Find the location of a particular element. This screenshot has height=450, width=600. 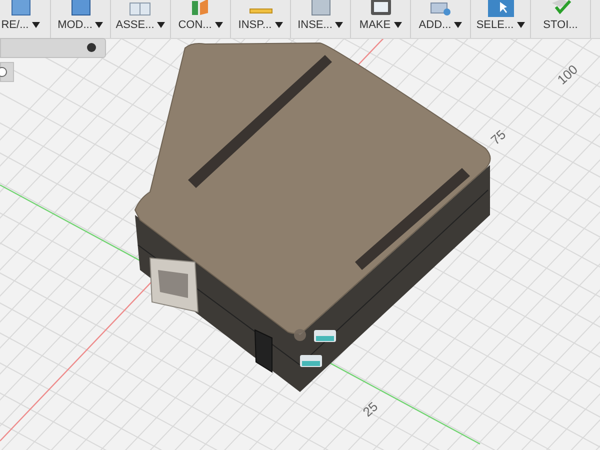

axis-tick-label: 75 is located at coordinates (498, 137).